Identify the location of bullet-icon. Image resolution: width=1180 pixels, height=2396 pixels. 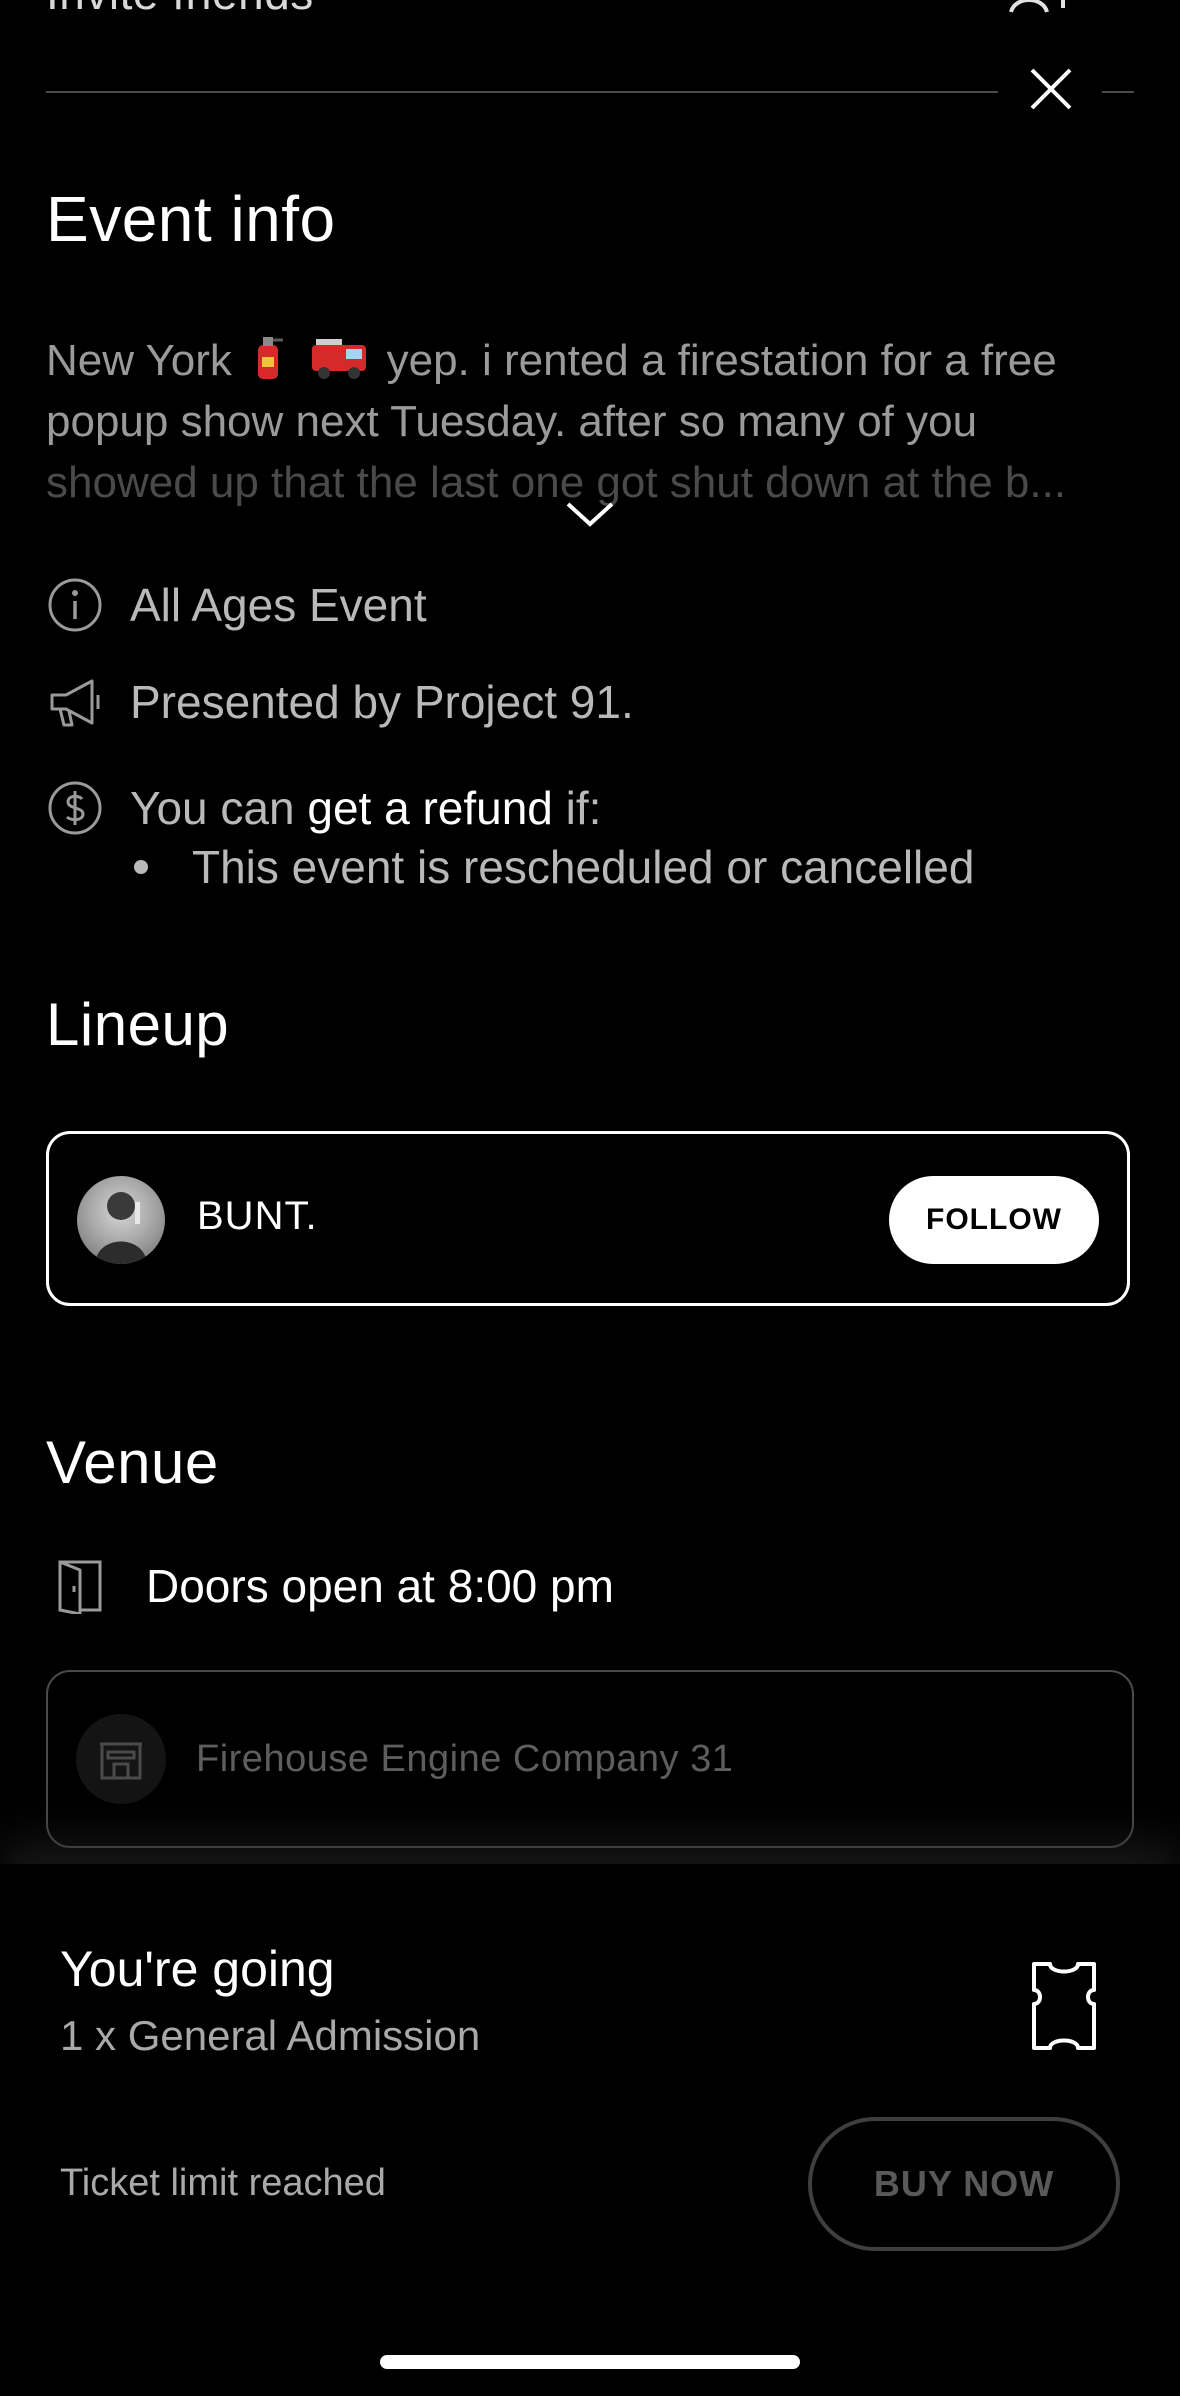
(141, 867).